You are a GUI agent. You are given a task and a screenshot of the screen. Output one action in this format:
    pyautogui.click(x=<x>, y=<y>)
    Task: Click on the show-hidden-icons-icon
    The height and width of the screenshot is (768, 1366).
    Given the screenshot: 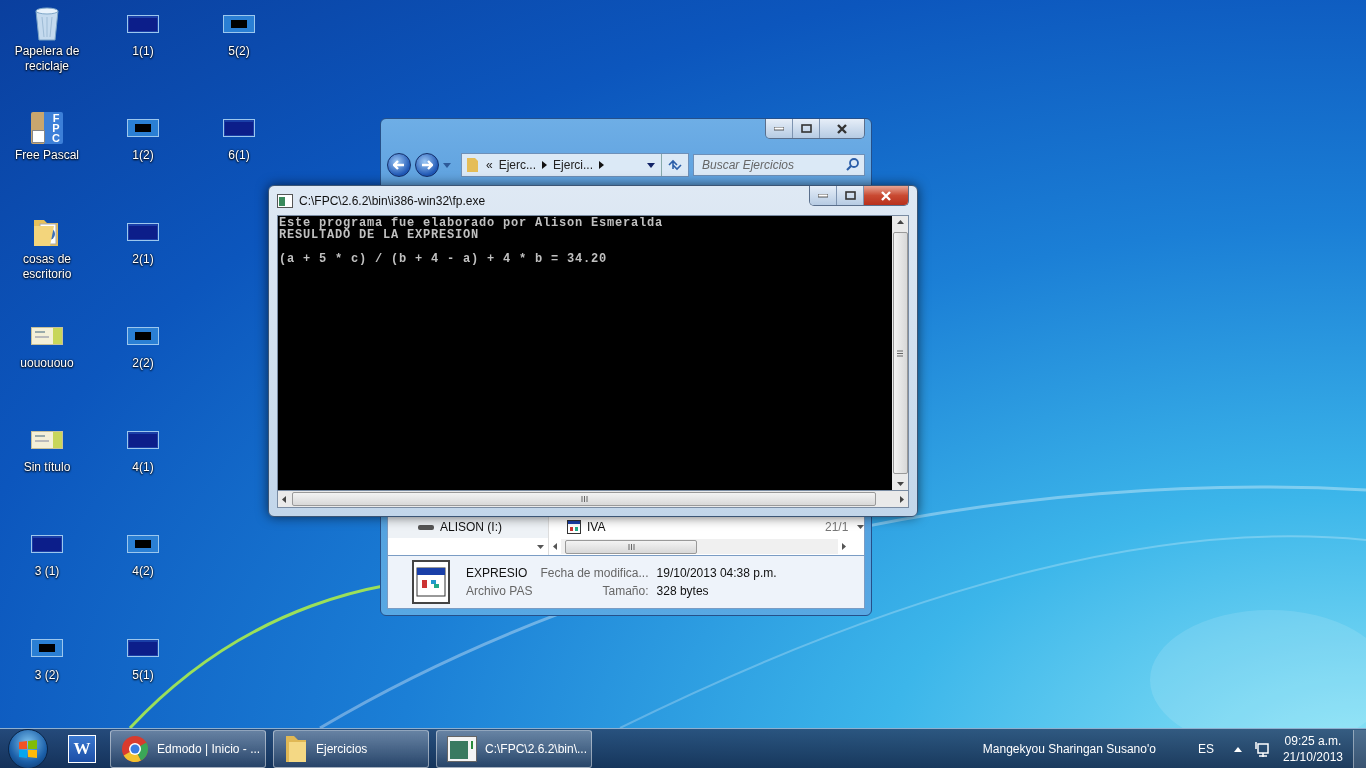 What is the action you would take?
    pyautogui.click(x=1237, y=749)
    